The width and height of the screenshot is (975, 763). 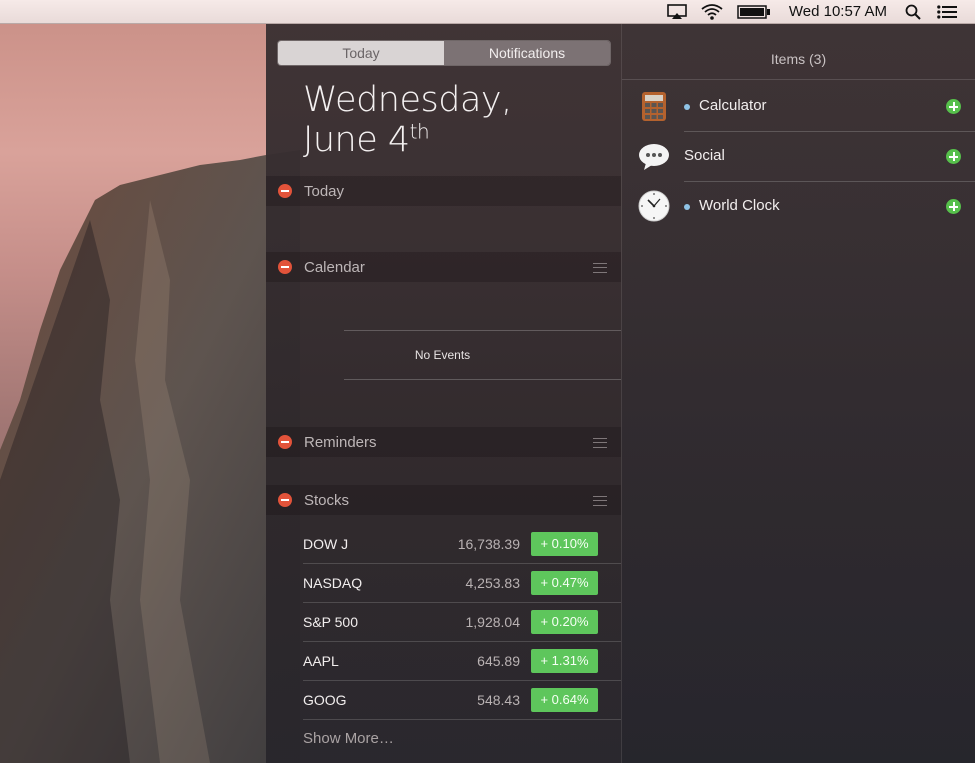 I want to click on items-count-title: Items (3), so click(x=798, y=58).